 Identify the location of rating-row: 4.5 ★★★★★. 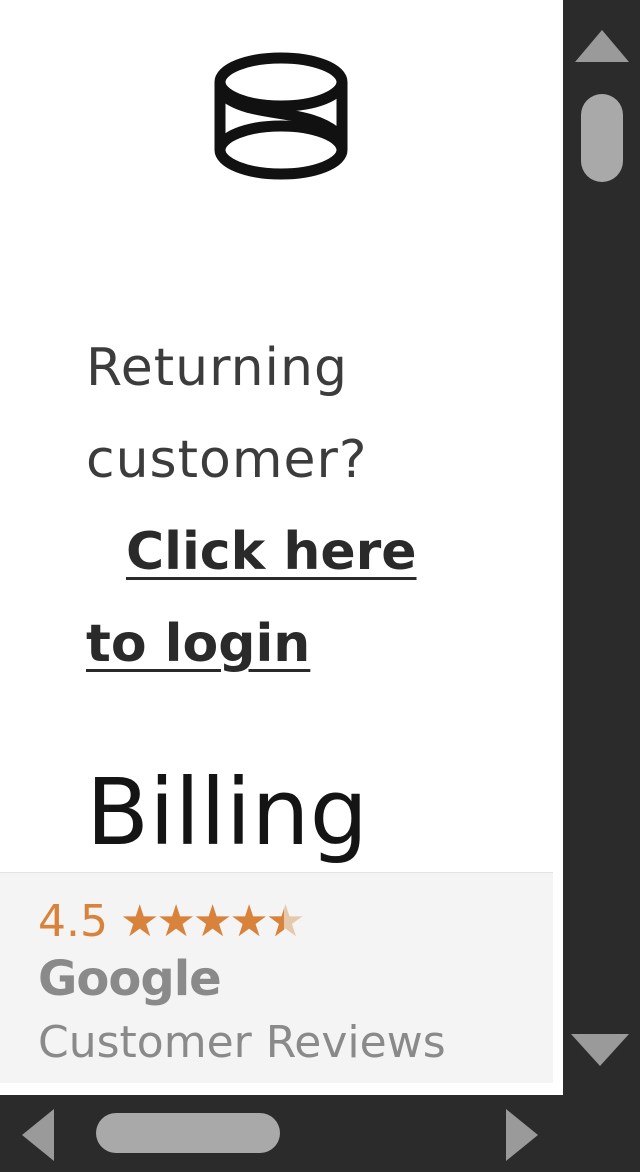
(171, 921).